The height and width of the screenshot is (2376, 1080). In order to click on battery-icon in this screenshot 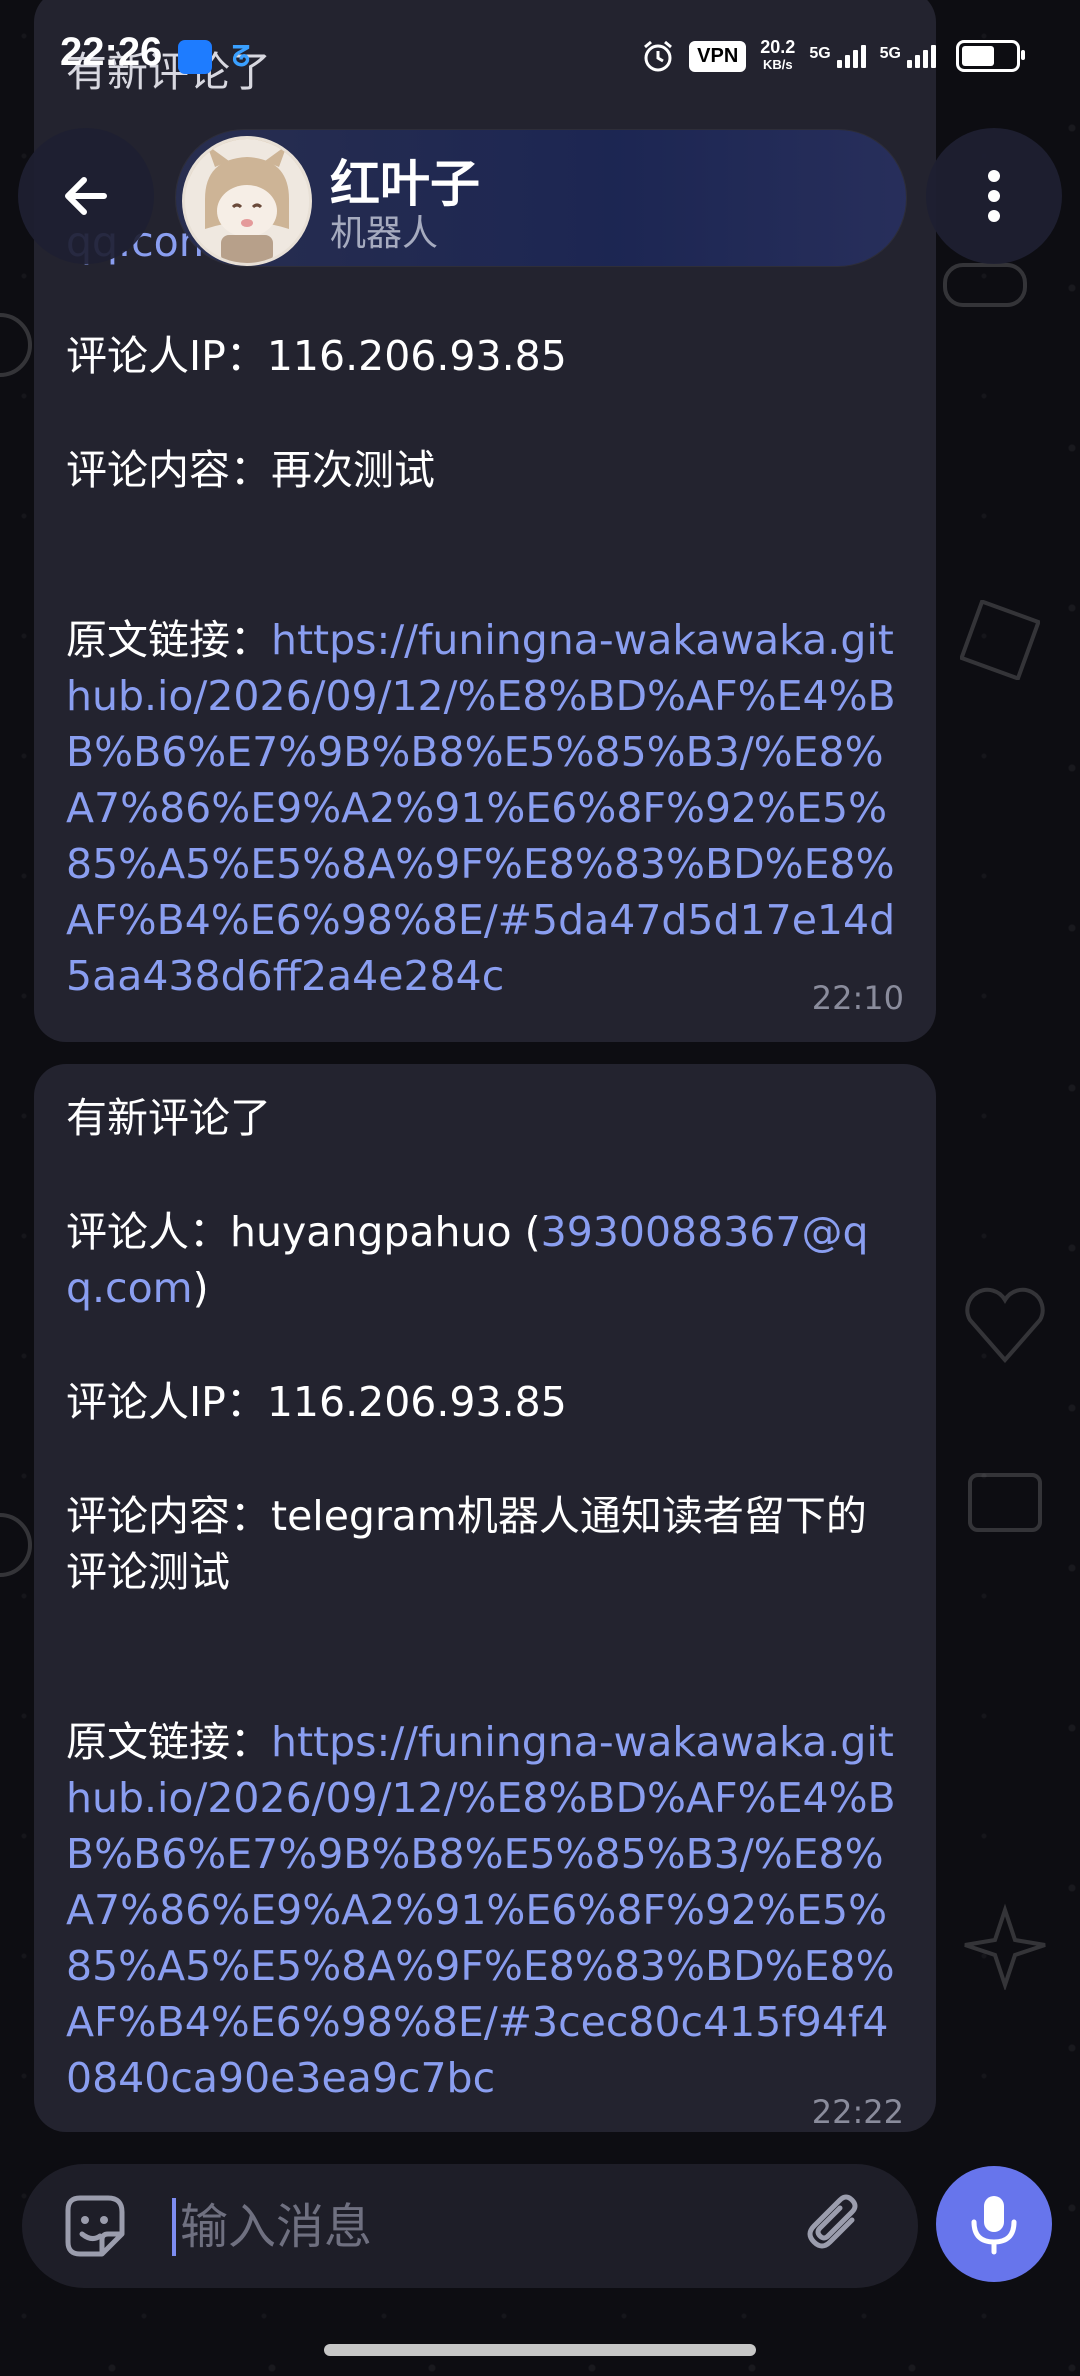, I will do `click(990, 56)`.